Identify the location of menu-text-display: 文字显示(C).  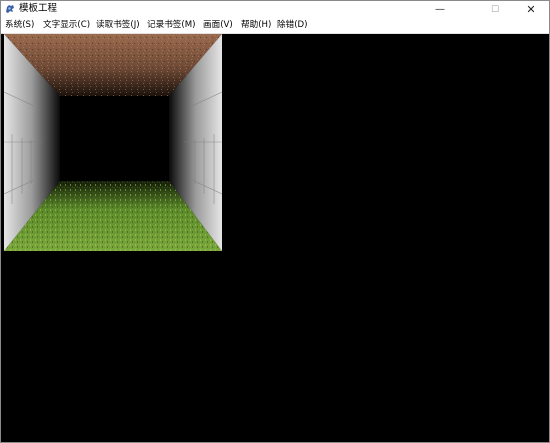
(66, 25).